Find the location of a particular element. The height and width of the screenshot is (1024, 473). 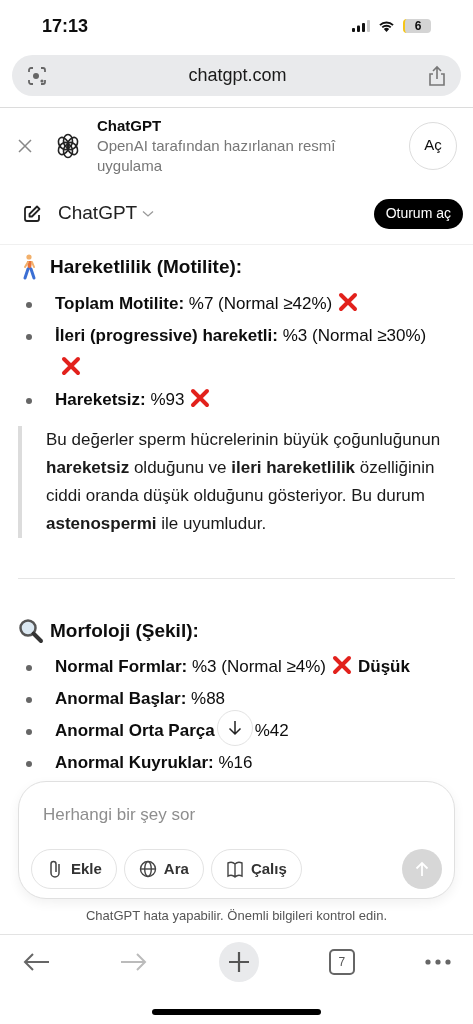

back-arrow-icon is located at coordinates (36, 961).